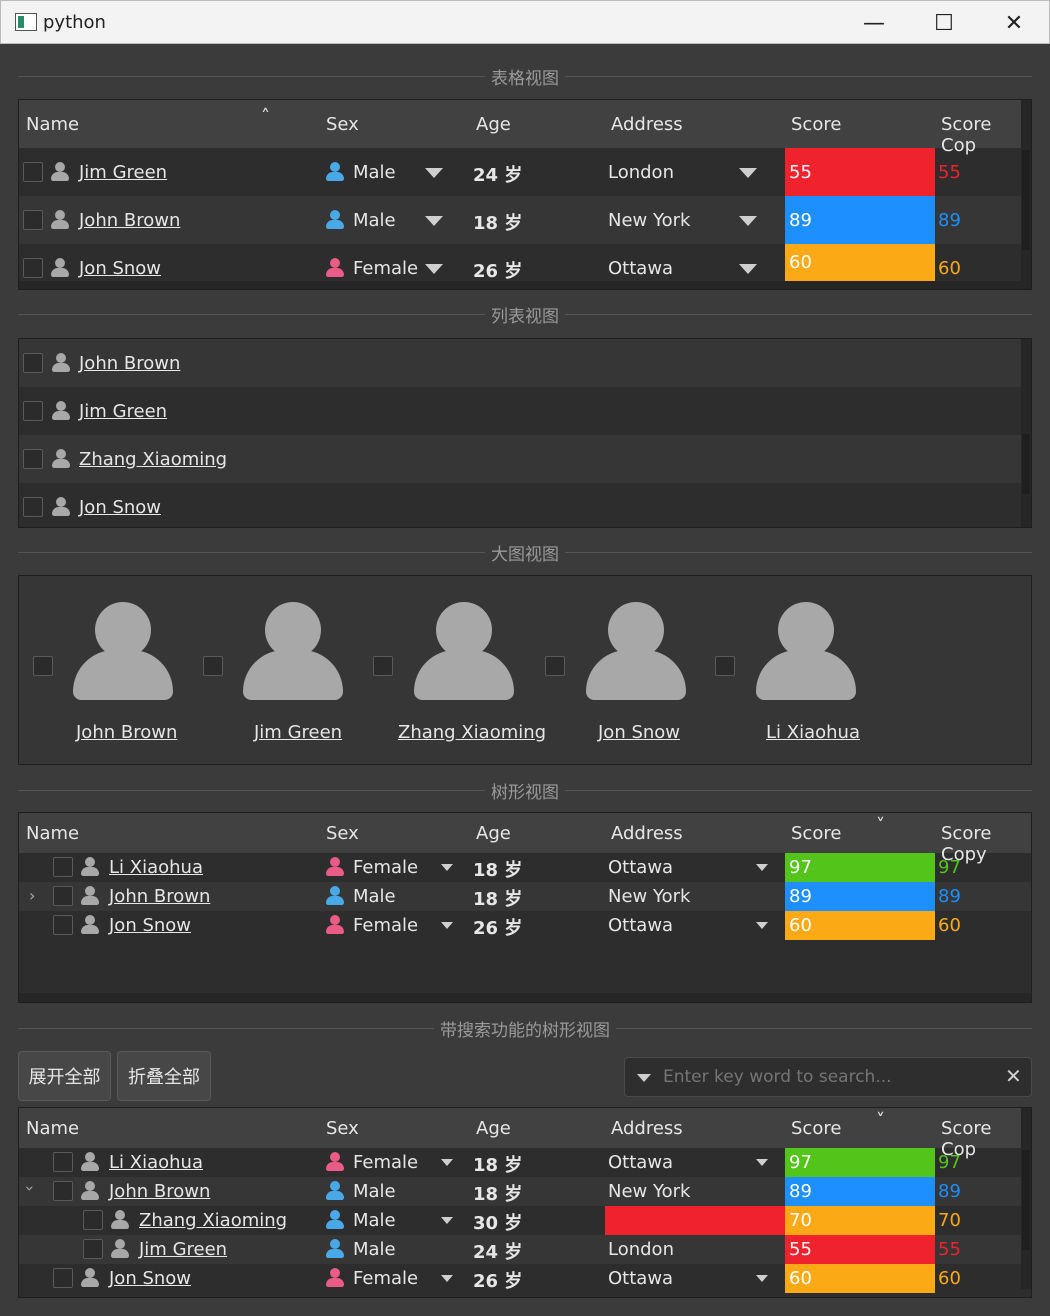  I want to click on icon-item: Jim Green, so click(276, 670).